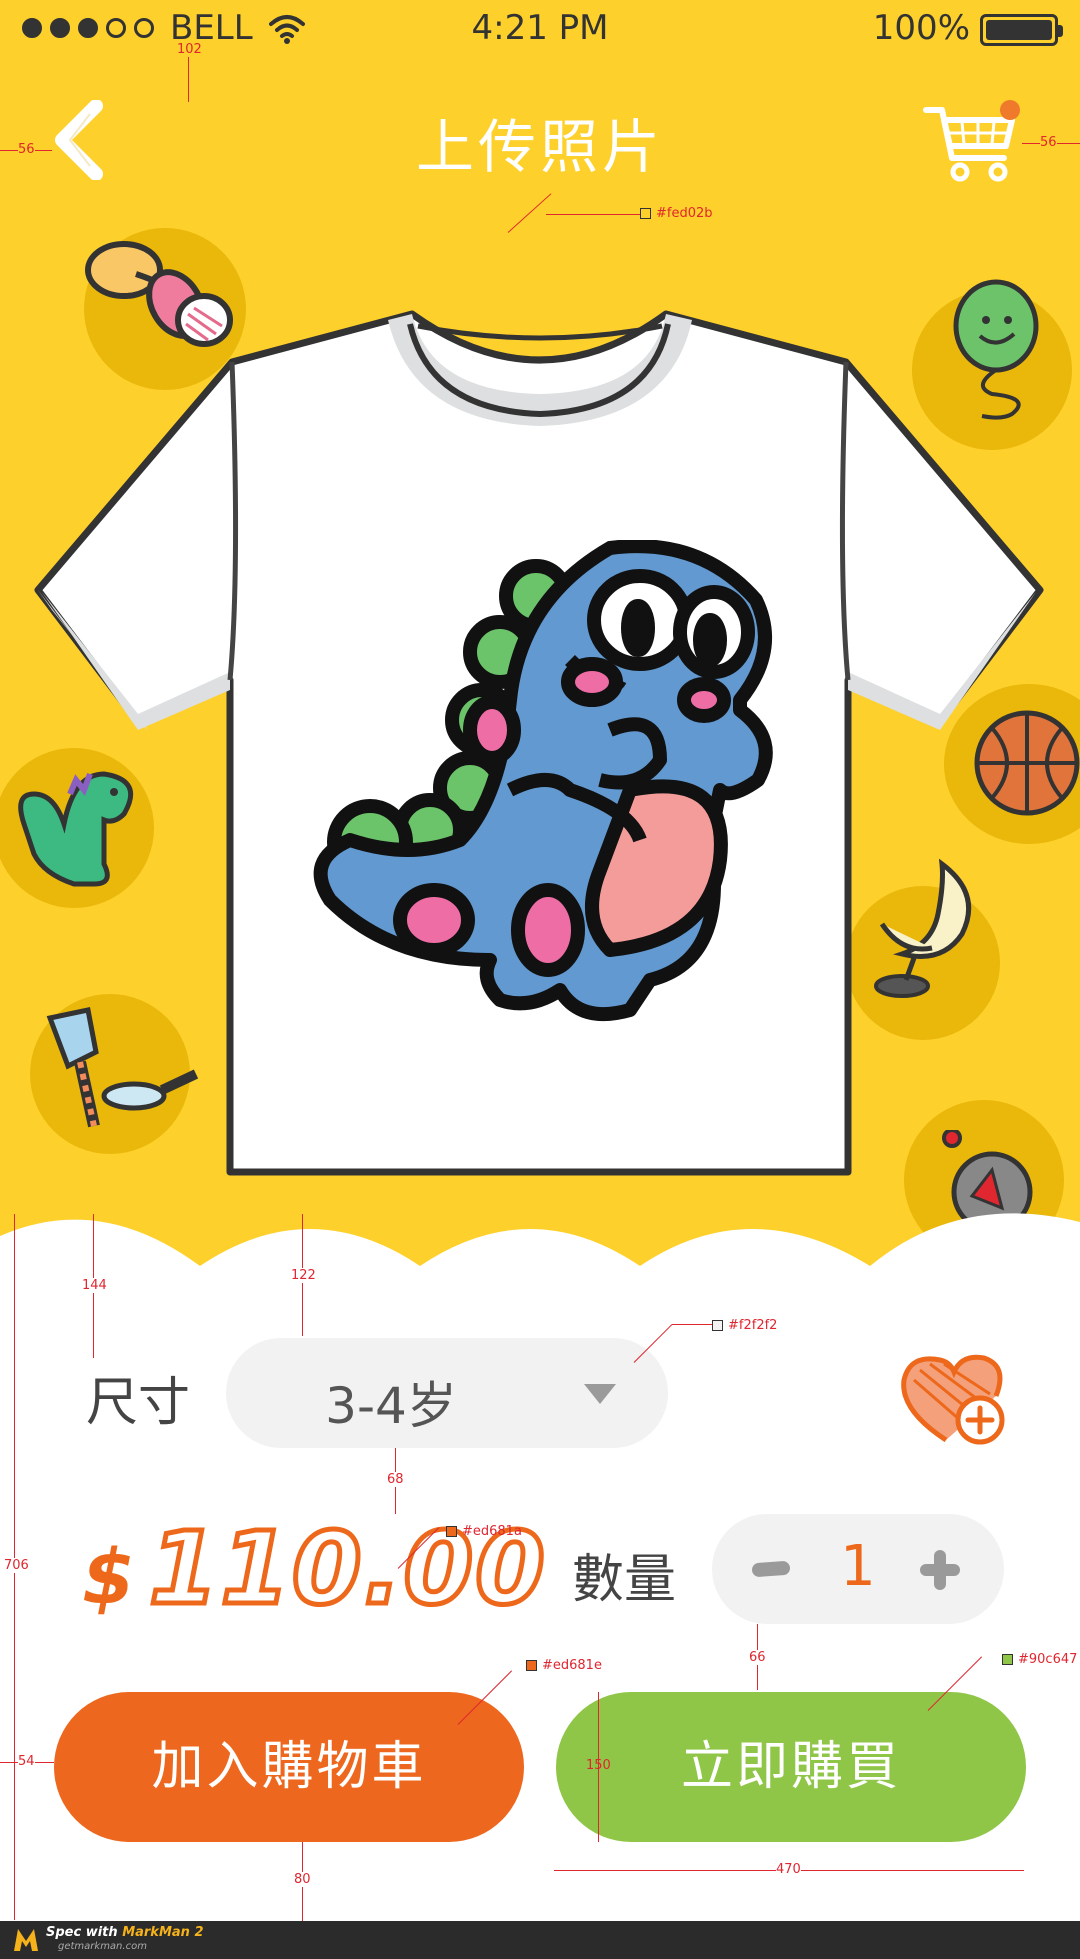 The height and width of the screenshot is (1959, 1080). Describe the element at coordinates (757, 1657) in the screenshot. I see `spec-label: 66` at that location.